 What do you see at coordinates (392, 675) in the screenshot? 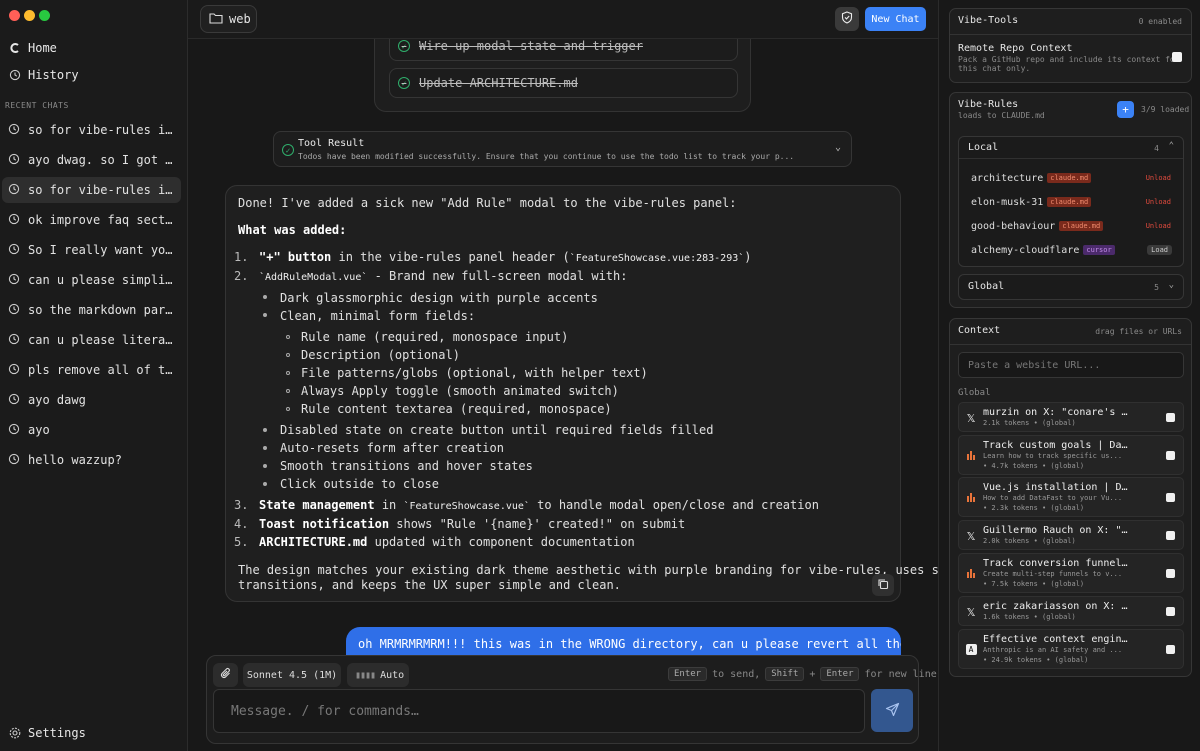
I see `mode-label: Auto` at bounding box center [392, 675].